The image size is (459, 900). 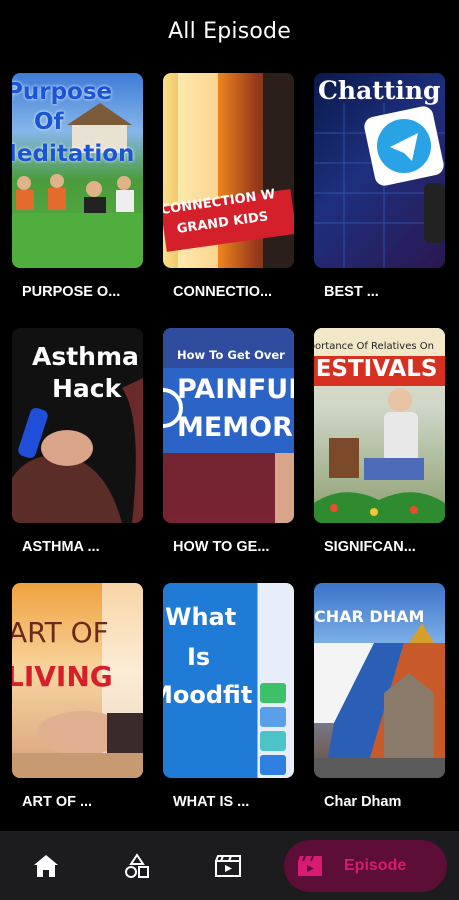 What do you see at coordinates (375, 865) in the screenshot?
I see `nav-episode-label: Episode` at bounding box center [375, 865].